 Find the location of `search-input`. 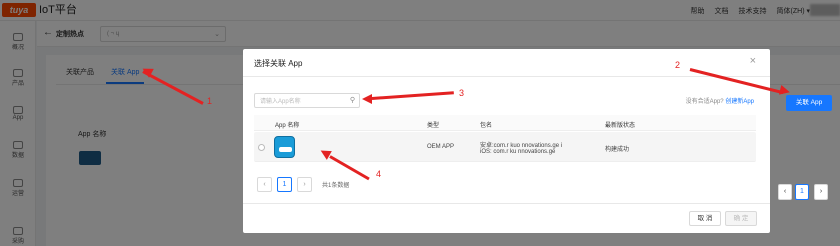

search-input is located at coordinates (303, 101).